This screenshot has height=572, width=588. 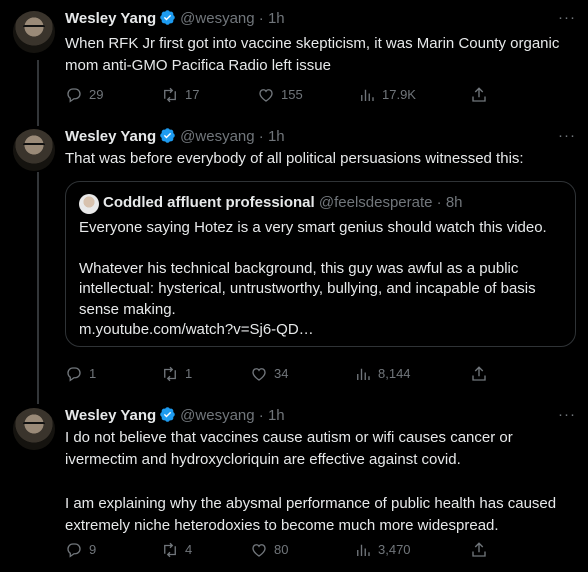 I want to click on action-bar: 1 1 34 8,144, so click(x=280, y=374).